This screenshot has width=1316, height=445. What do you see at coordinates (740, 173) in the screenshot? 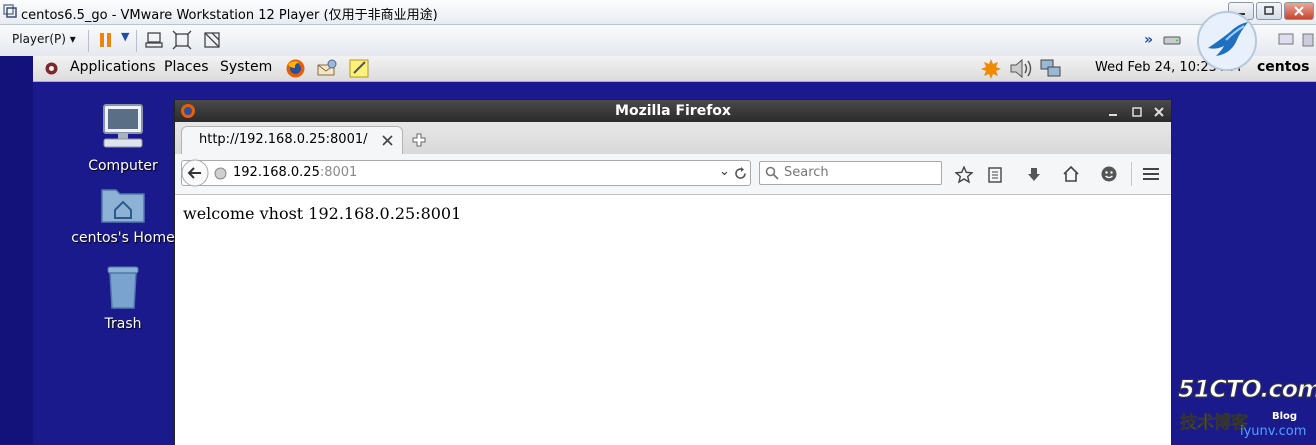
I see `reload-icon` at bounding box center [740, 173].